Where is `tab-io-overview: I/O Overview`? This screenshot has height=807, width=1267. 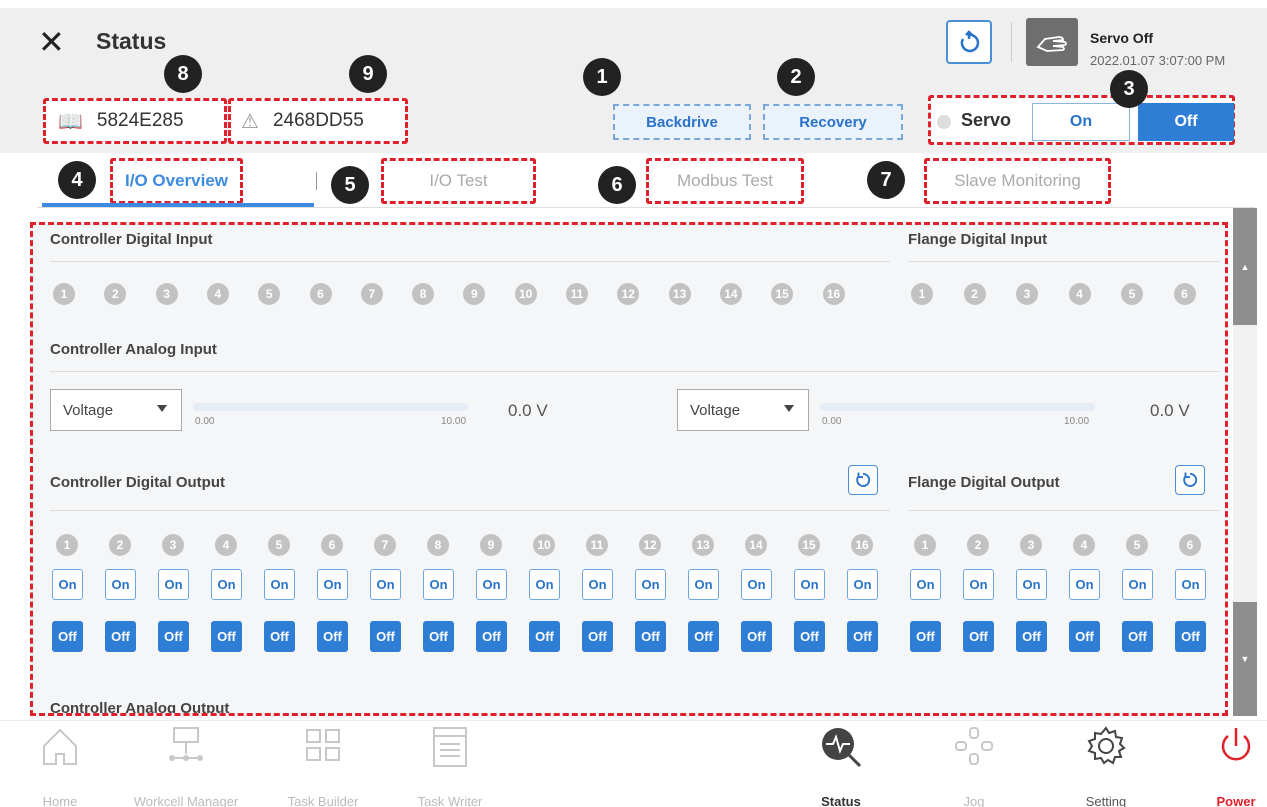
tab-io-overview: I/O Overview is located at coordinates (176, 181).